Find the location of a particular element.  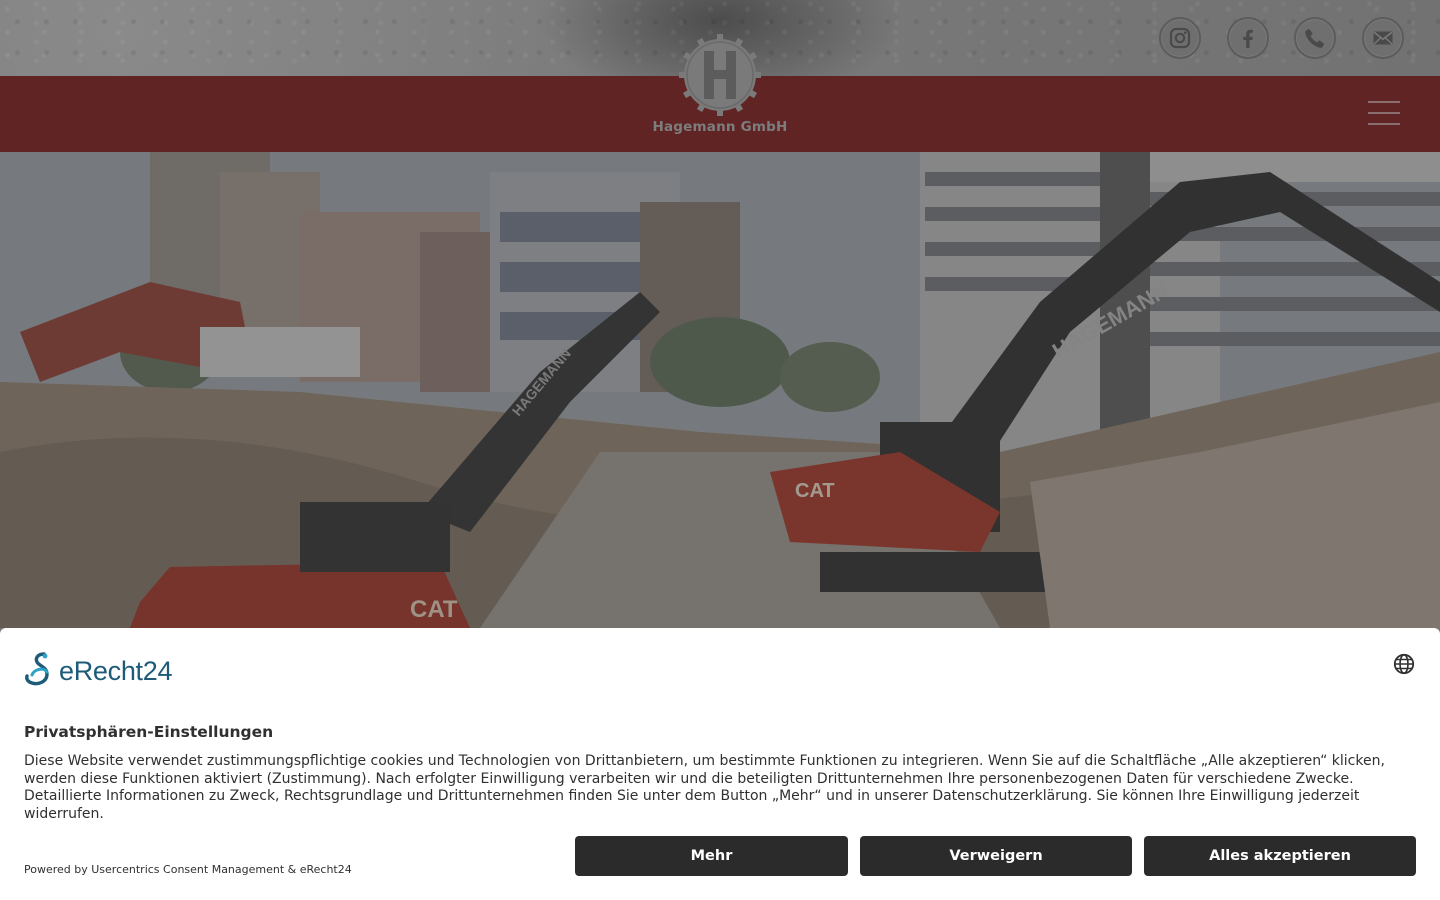

more-button: Mehr is located at coordinates (711, 856).